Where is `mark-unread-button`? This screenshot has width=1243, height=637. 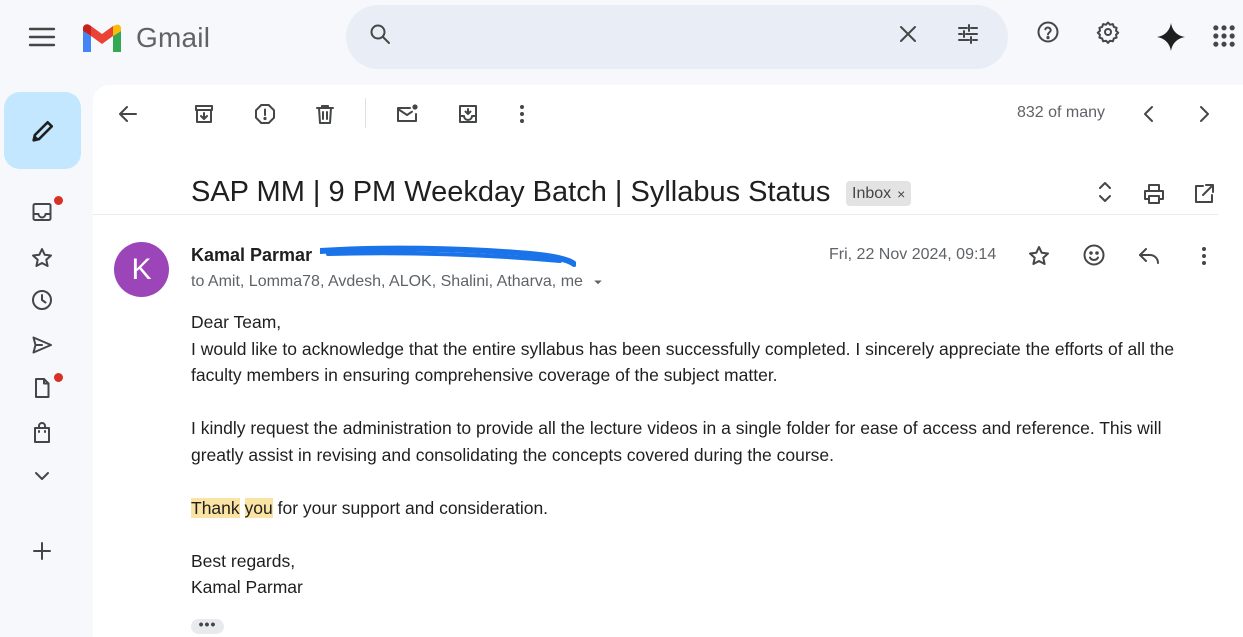
mark-unread-button is located at coordinates (407, 114).